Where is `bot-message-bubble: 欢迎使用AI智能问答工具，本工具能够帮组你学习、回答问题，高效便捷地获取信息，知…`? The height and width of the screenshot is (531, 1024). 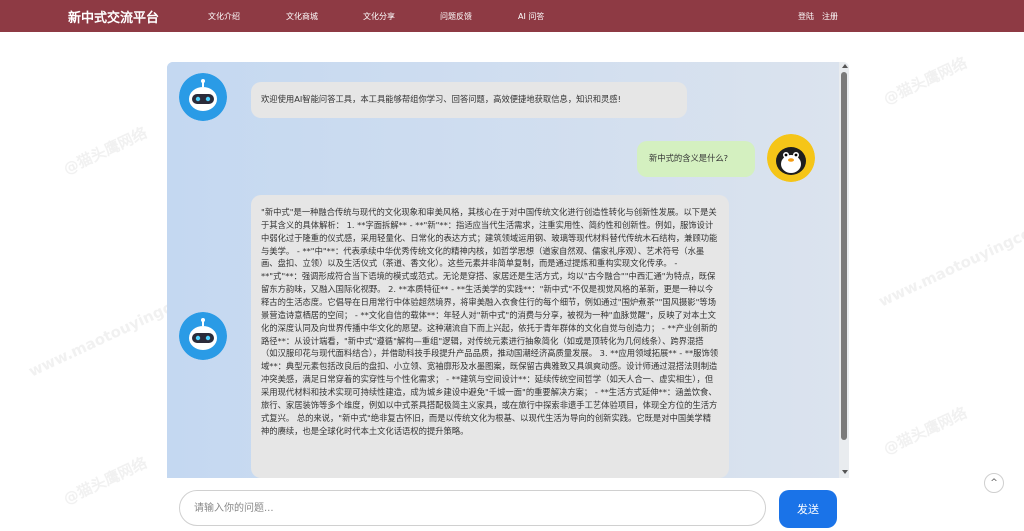
bot-message-bubble: 欢迎使用AI智能问答工具，本工具能够帮组你学习、回答问题，高效便捷地获取信息，知… is located at coordinates (469, 100).